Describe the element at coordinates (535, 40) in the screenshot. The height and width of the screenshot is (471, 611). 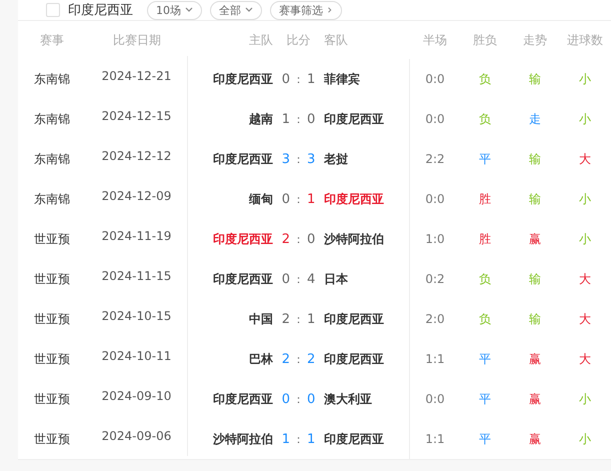
I see `column-header: 走势` at that location.